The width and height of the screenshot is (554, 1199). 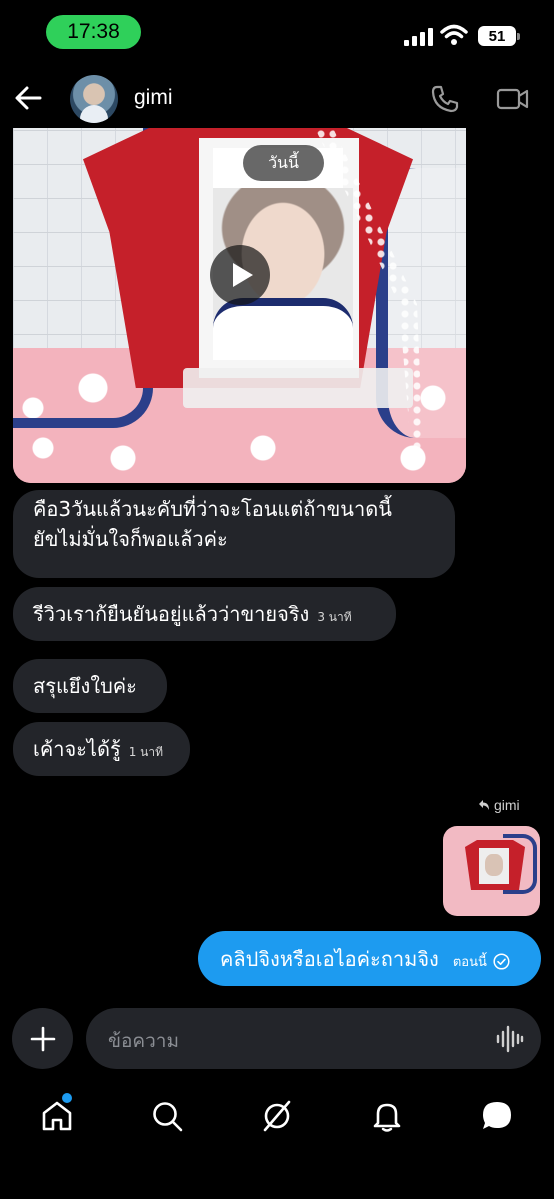 What do you see at coordinates (143, 1041) in the screenshot?
I see `message-placeholder: ข้อความ` at bounding box center [143, 1041].